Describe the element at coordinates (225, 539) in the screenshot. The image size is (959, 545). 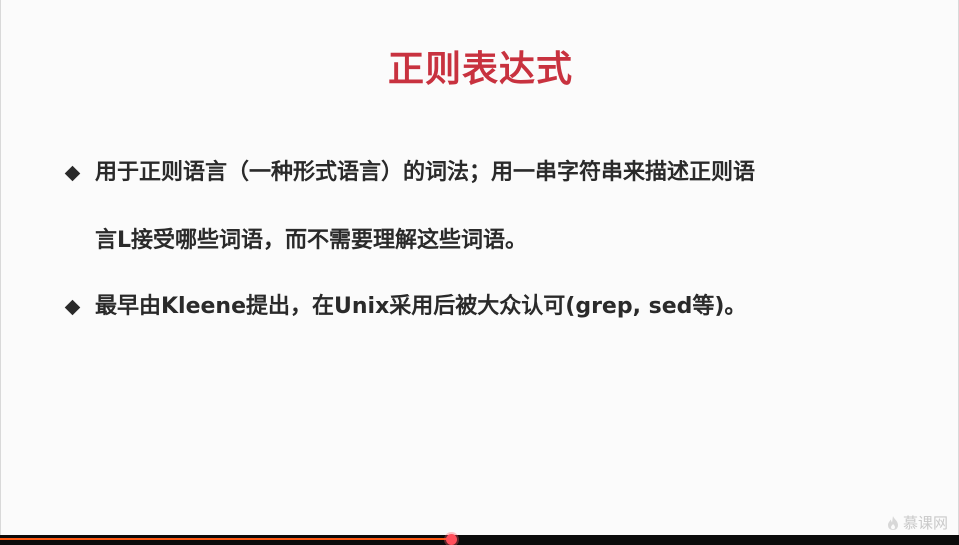
I see `progress-bar` at that location.